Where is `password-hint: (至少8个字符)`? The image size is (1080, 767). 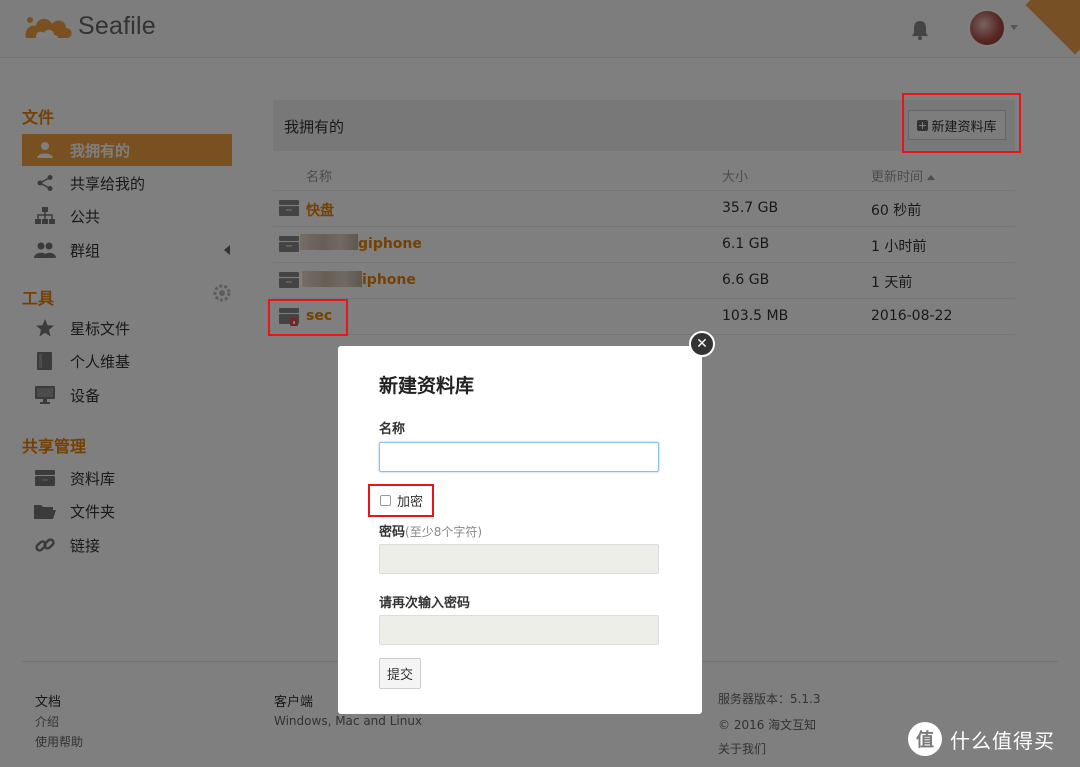 password-hint: (至少8个字符) is located at coordinates (444, 532).